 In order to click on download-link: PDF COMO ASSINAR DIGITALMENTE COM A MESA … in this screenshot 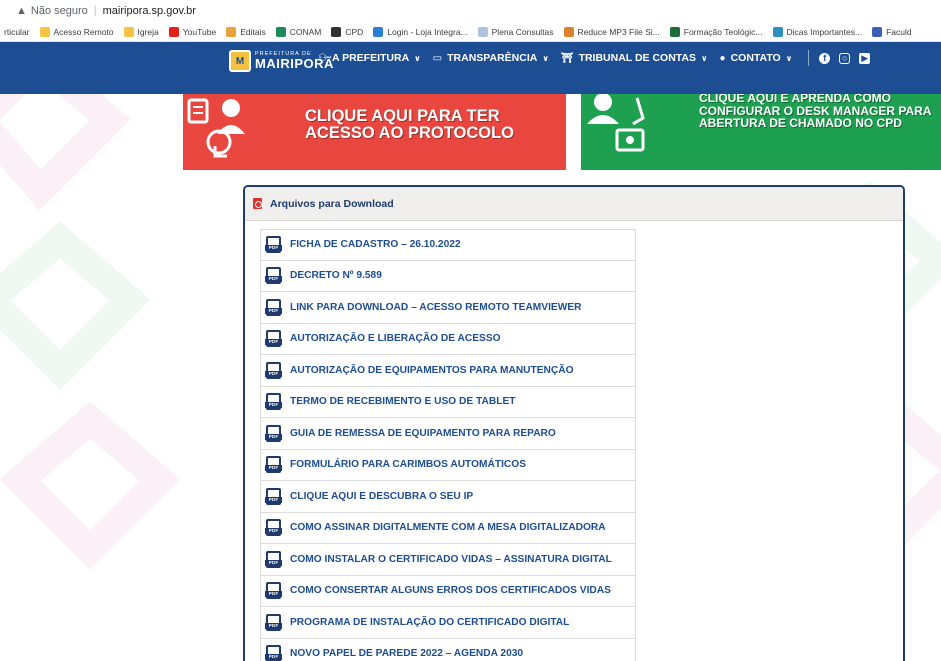, I will do `click(448, 528)`.